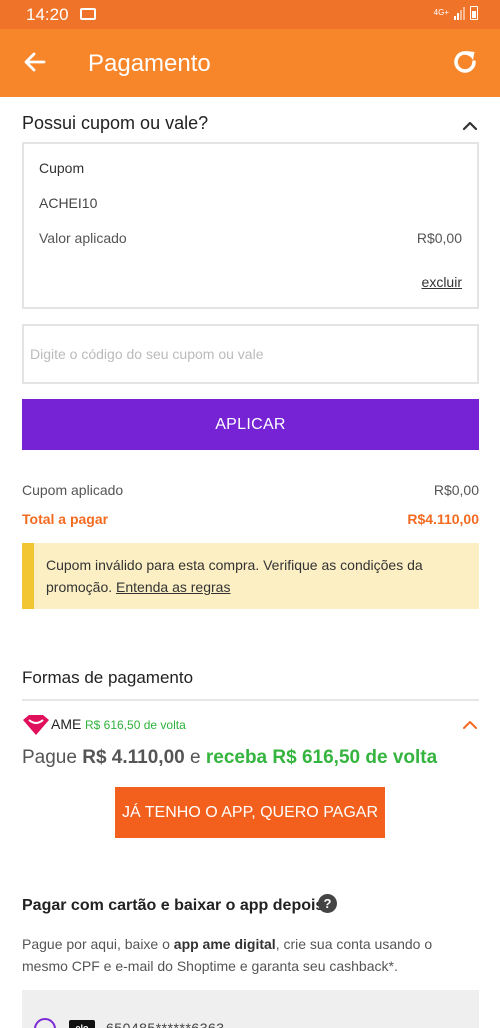 The width and height of the screenshot is (500, 1028). Describe the element at coordinates (439, 238) in the screenshot. I see `applied-value-amount: R$0,00` at that location.